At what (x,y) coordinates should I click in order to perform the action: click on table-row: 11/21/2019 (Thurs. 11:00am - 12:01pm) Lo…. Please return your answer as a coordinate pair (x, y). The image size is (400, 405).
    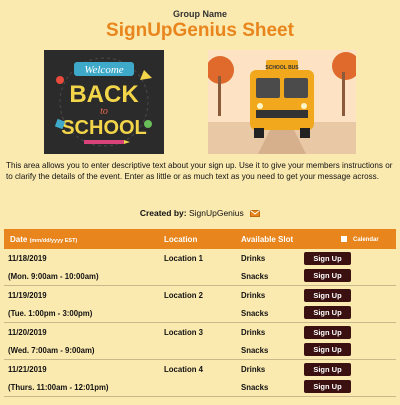
    Looking at the image, I should click on (200, 378).